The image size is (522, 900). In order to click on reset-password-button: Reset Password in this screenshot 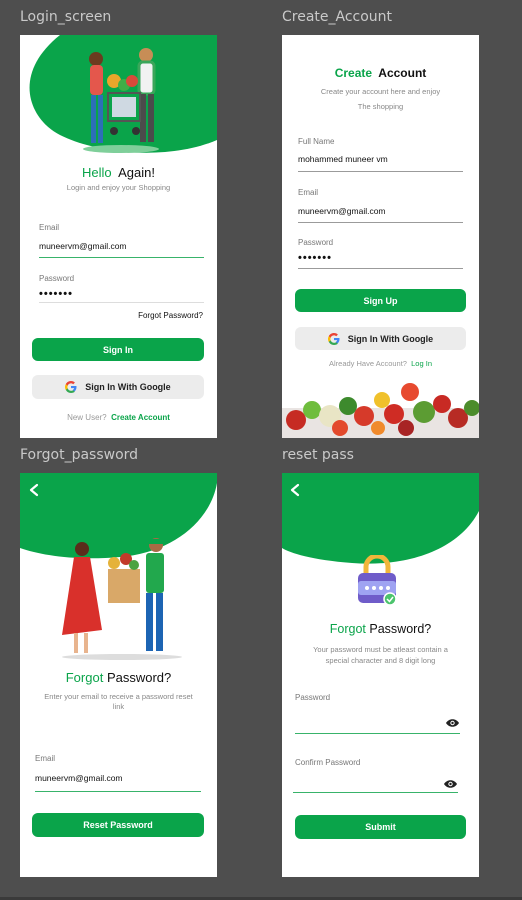, I will do `click(118, 825)`.